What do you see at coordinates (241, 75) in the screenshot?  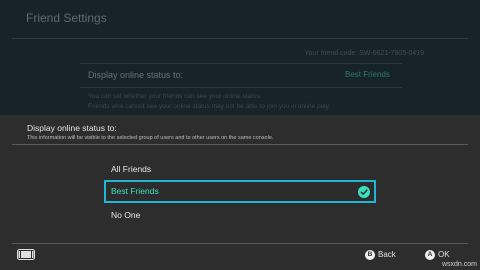 I see `online-status-setting-row: Display online status to: Best Friends` at bounding box center [241, 75].